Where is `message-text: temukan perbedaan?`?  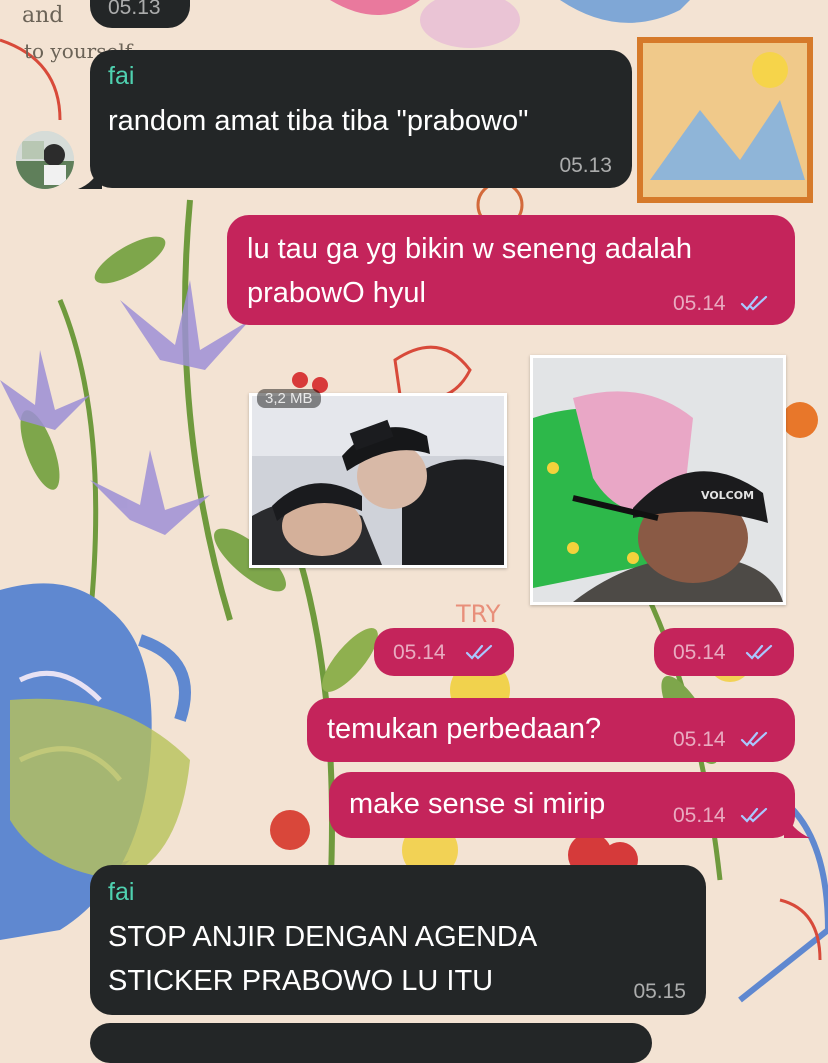 message-text: temukan perbedaan? is located at coordinates (464, 729).